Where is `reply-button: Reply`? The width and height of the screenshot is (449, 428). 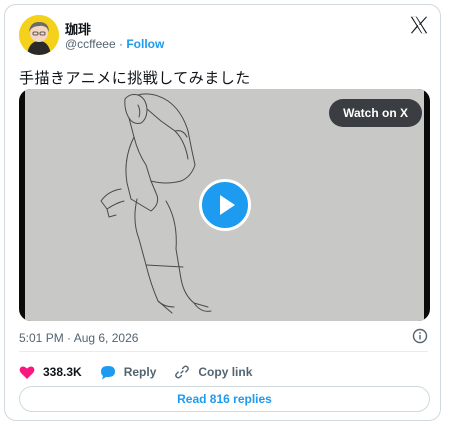
reply-button: Reply is located at coordinates (128, 372).